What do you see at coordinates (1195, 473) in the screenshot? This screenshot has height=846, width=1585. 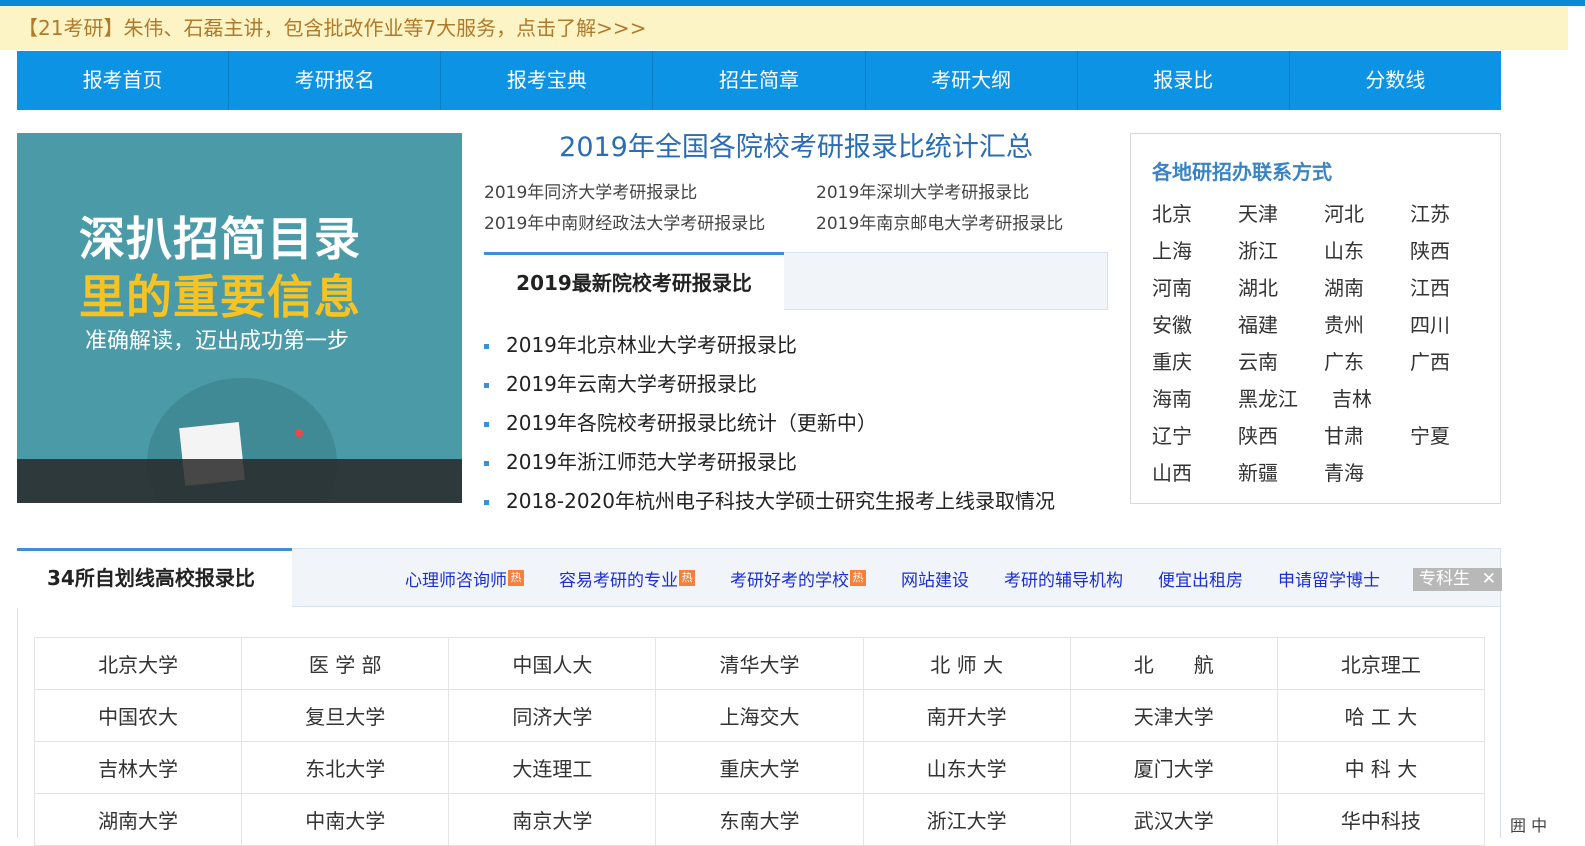 I see `region-link: 山西` at bounding box center [1195, 473].